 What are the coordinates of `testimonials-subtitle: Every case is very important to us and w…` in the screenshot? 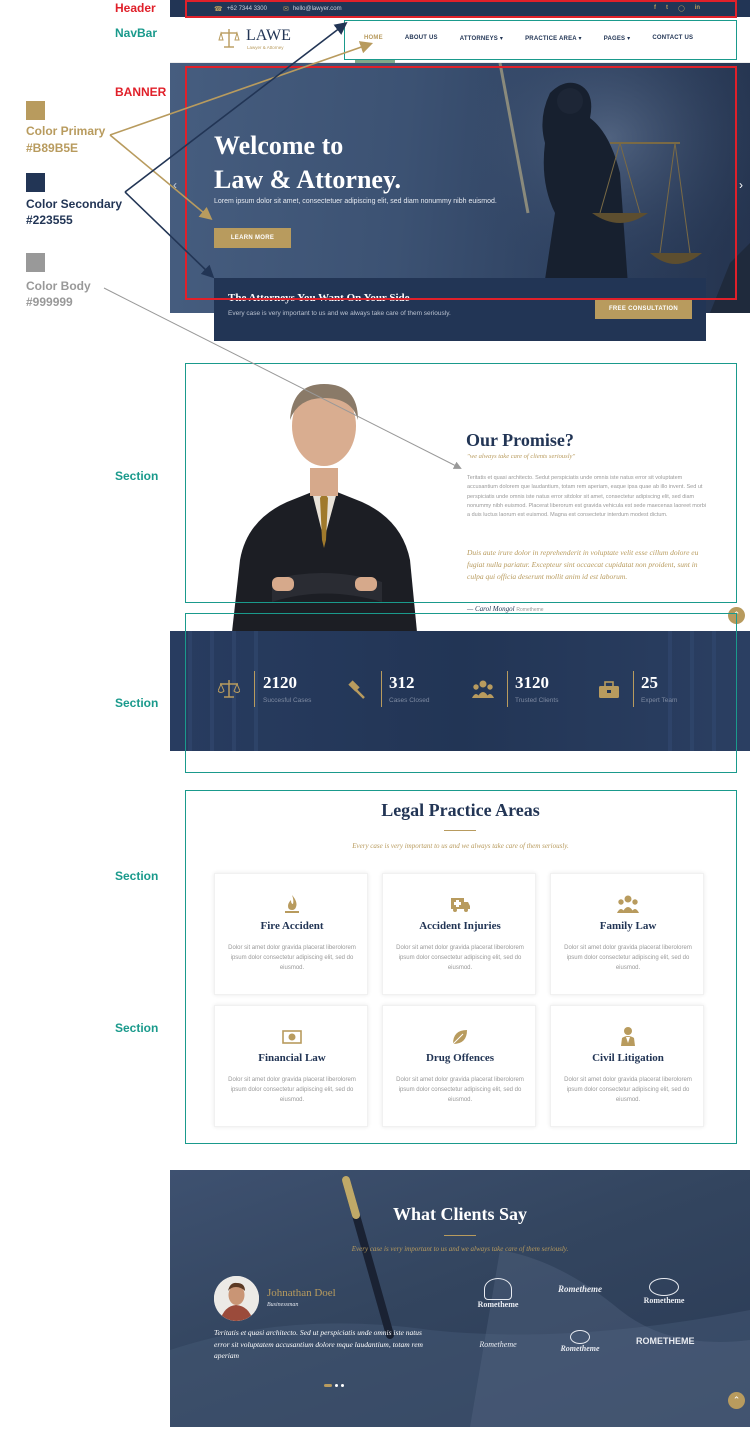 It's located at (460, 1249).